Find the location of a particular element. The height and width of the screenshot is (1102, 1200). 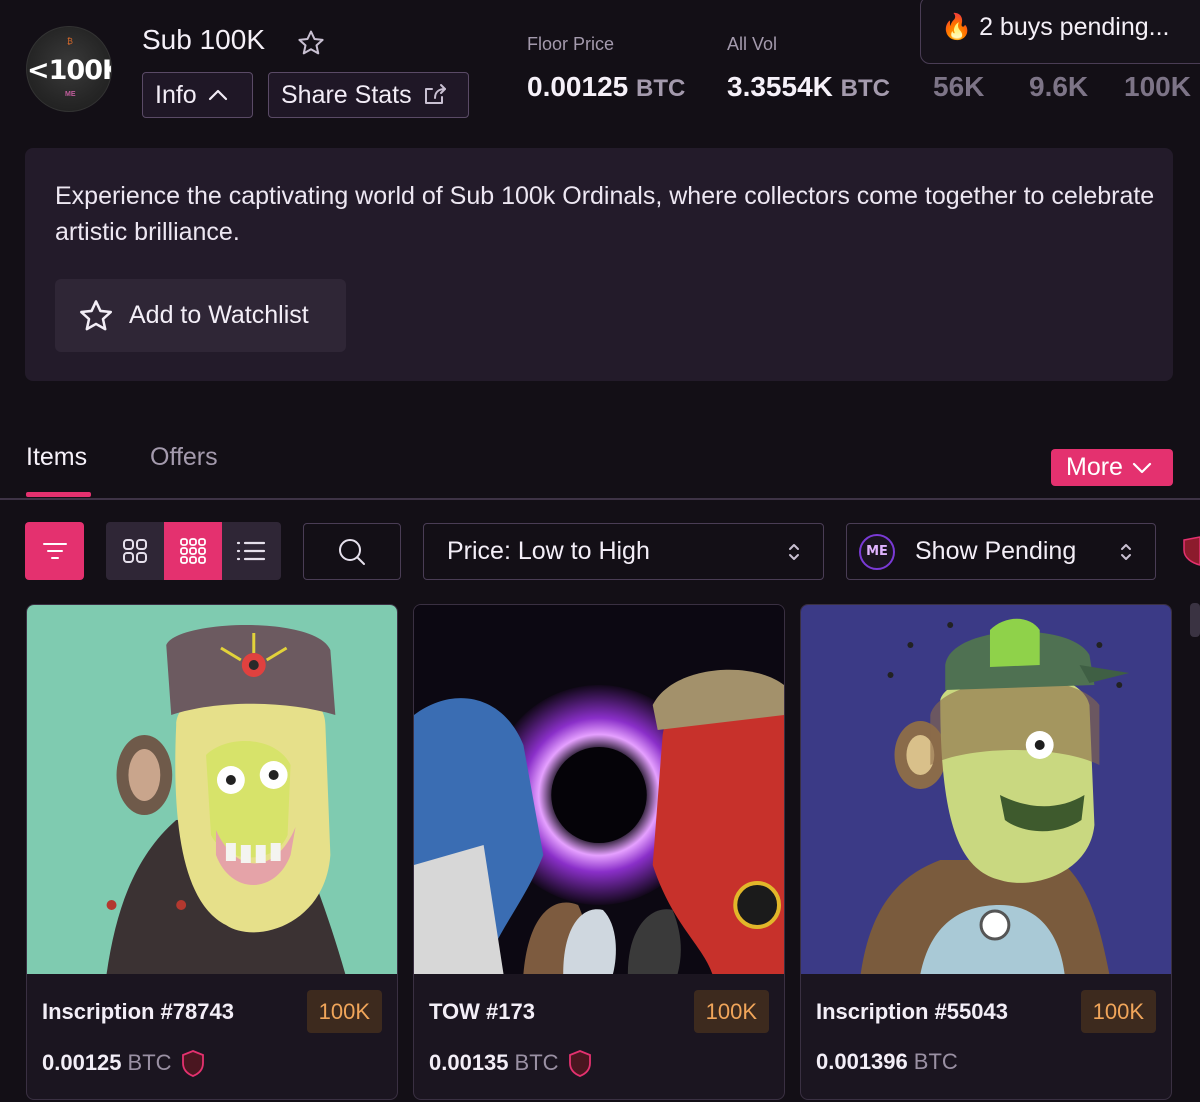

stat-listed-value: 9.6K is located at coordinates (1059, 86).